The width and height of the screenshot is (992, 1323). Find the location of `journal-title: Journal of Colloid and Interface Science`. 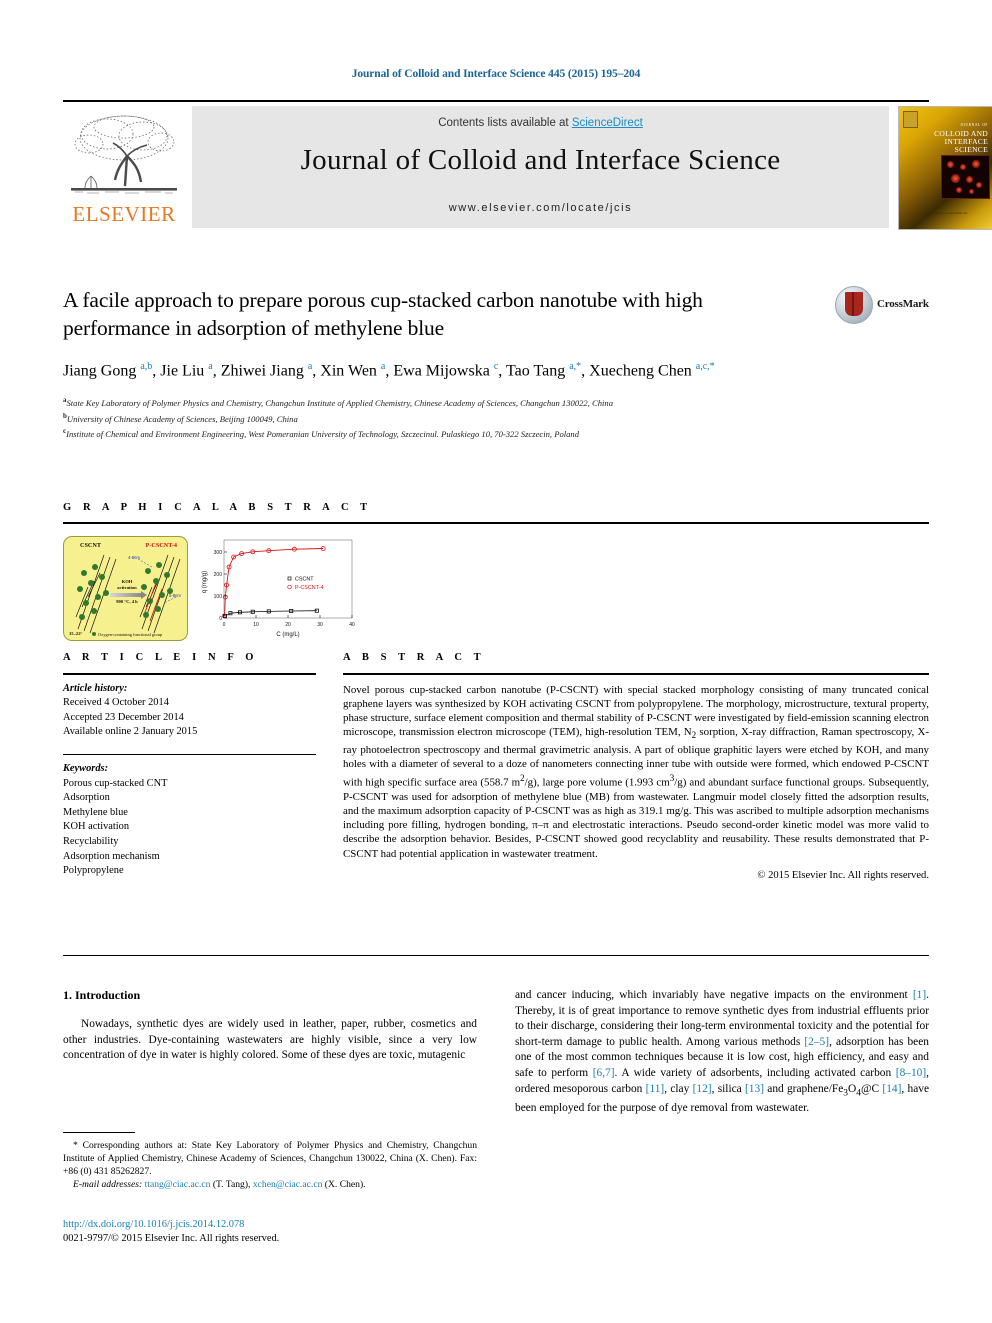

journal-title: Journal of Colloid and Interface Science is located at coordinates (540, 160).